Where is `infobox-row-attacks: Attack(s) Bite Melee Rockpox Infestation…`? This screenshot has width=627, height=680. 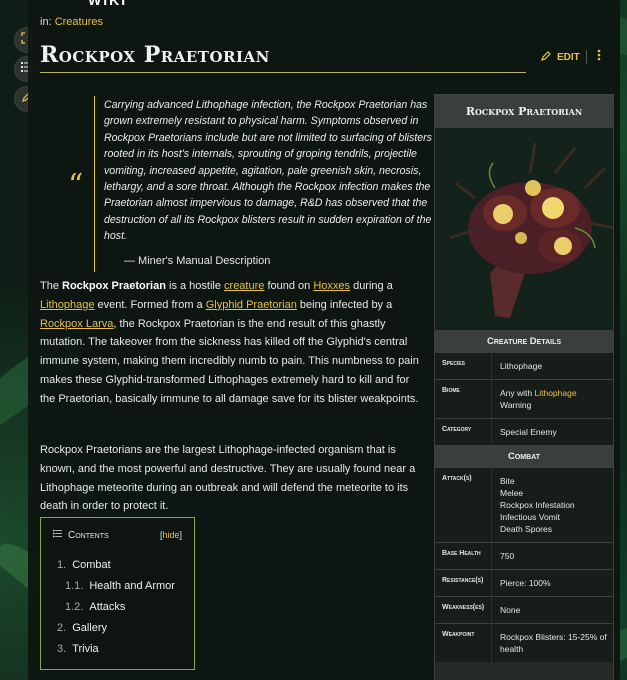
infobox-row-attacks: Attack(s) Bite Melee Rockpox Infestation… is located at coordinates (524, 504).